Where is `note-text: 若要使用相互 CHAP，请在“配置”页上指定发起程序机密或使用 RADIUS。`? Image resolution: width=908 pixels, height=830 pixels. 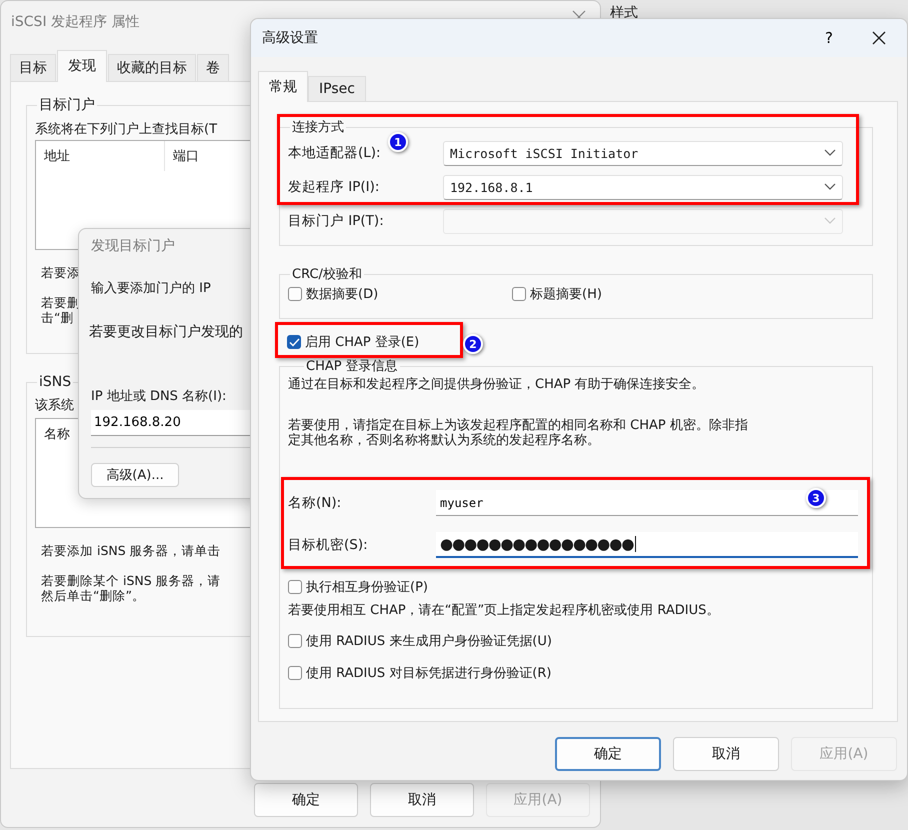 note-text: 若要使用相互 CHAP，请在“配置”页上指定发起程序机密或使用 RADIUS。 is located at coordinates (504, 610).